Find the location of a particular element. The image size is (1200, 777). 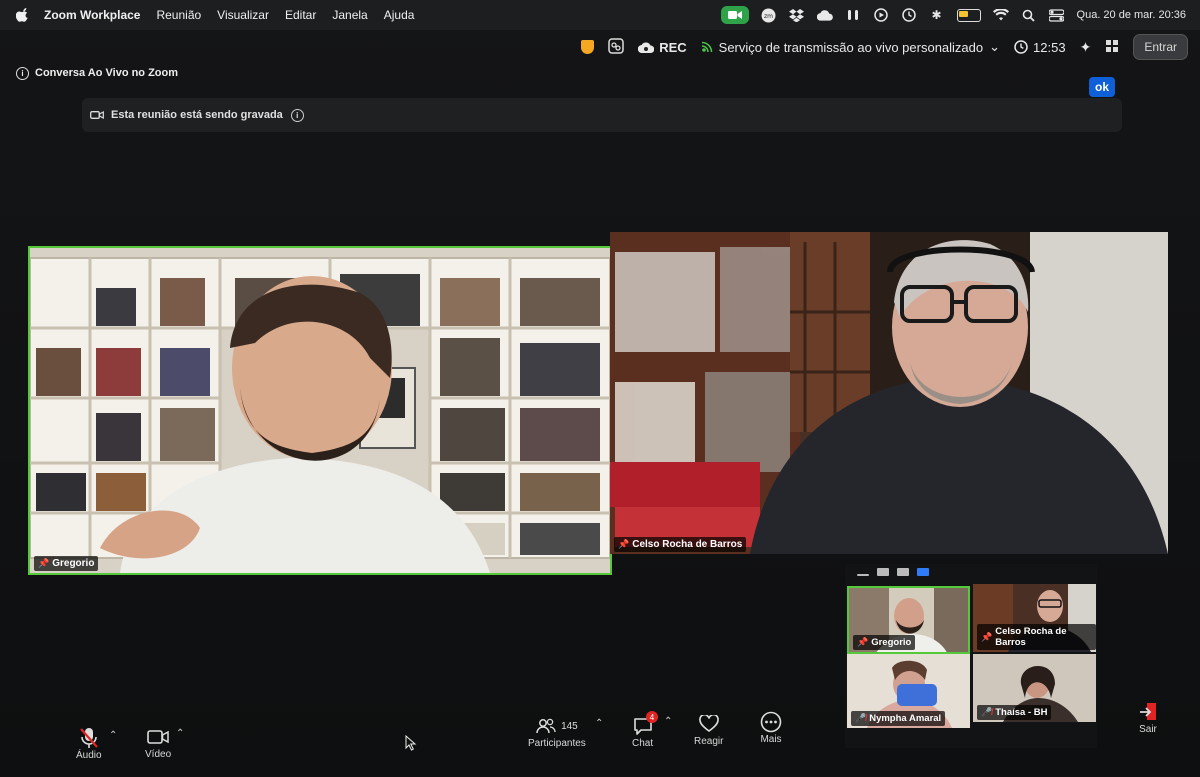

participants-count: 145 is located at coordinates (569, 726).